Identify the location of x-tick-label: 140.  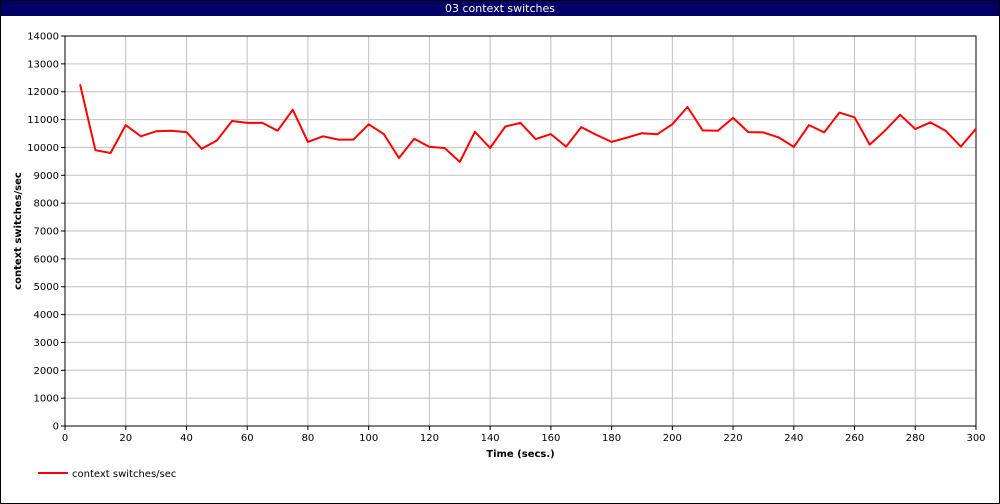
(490, 438).